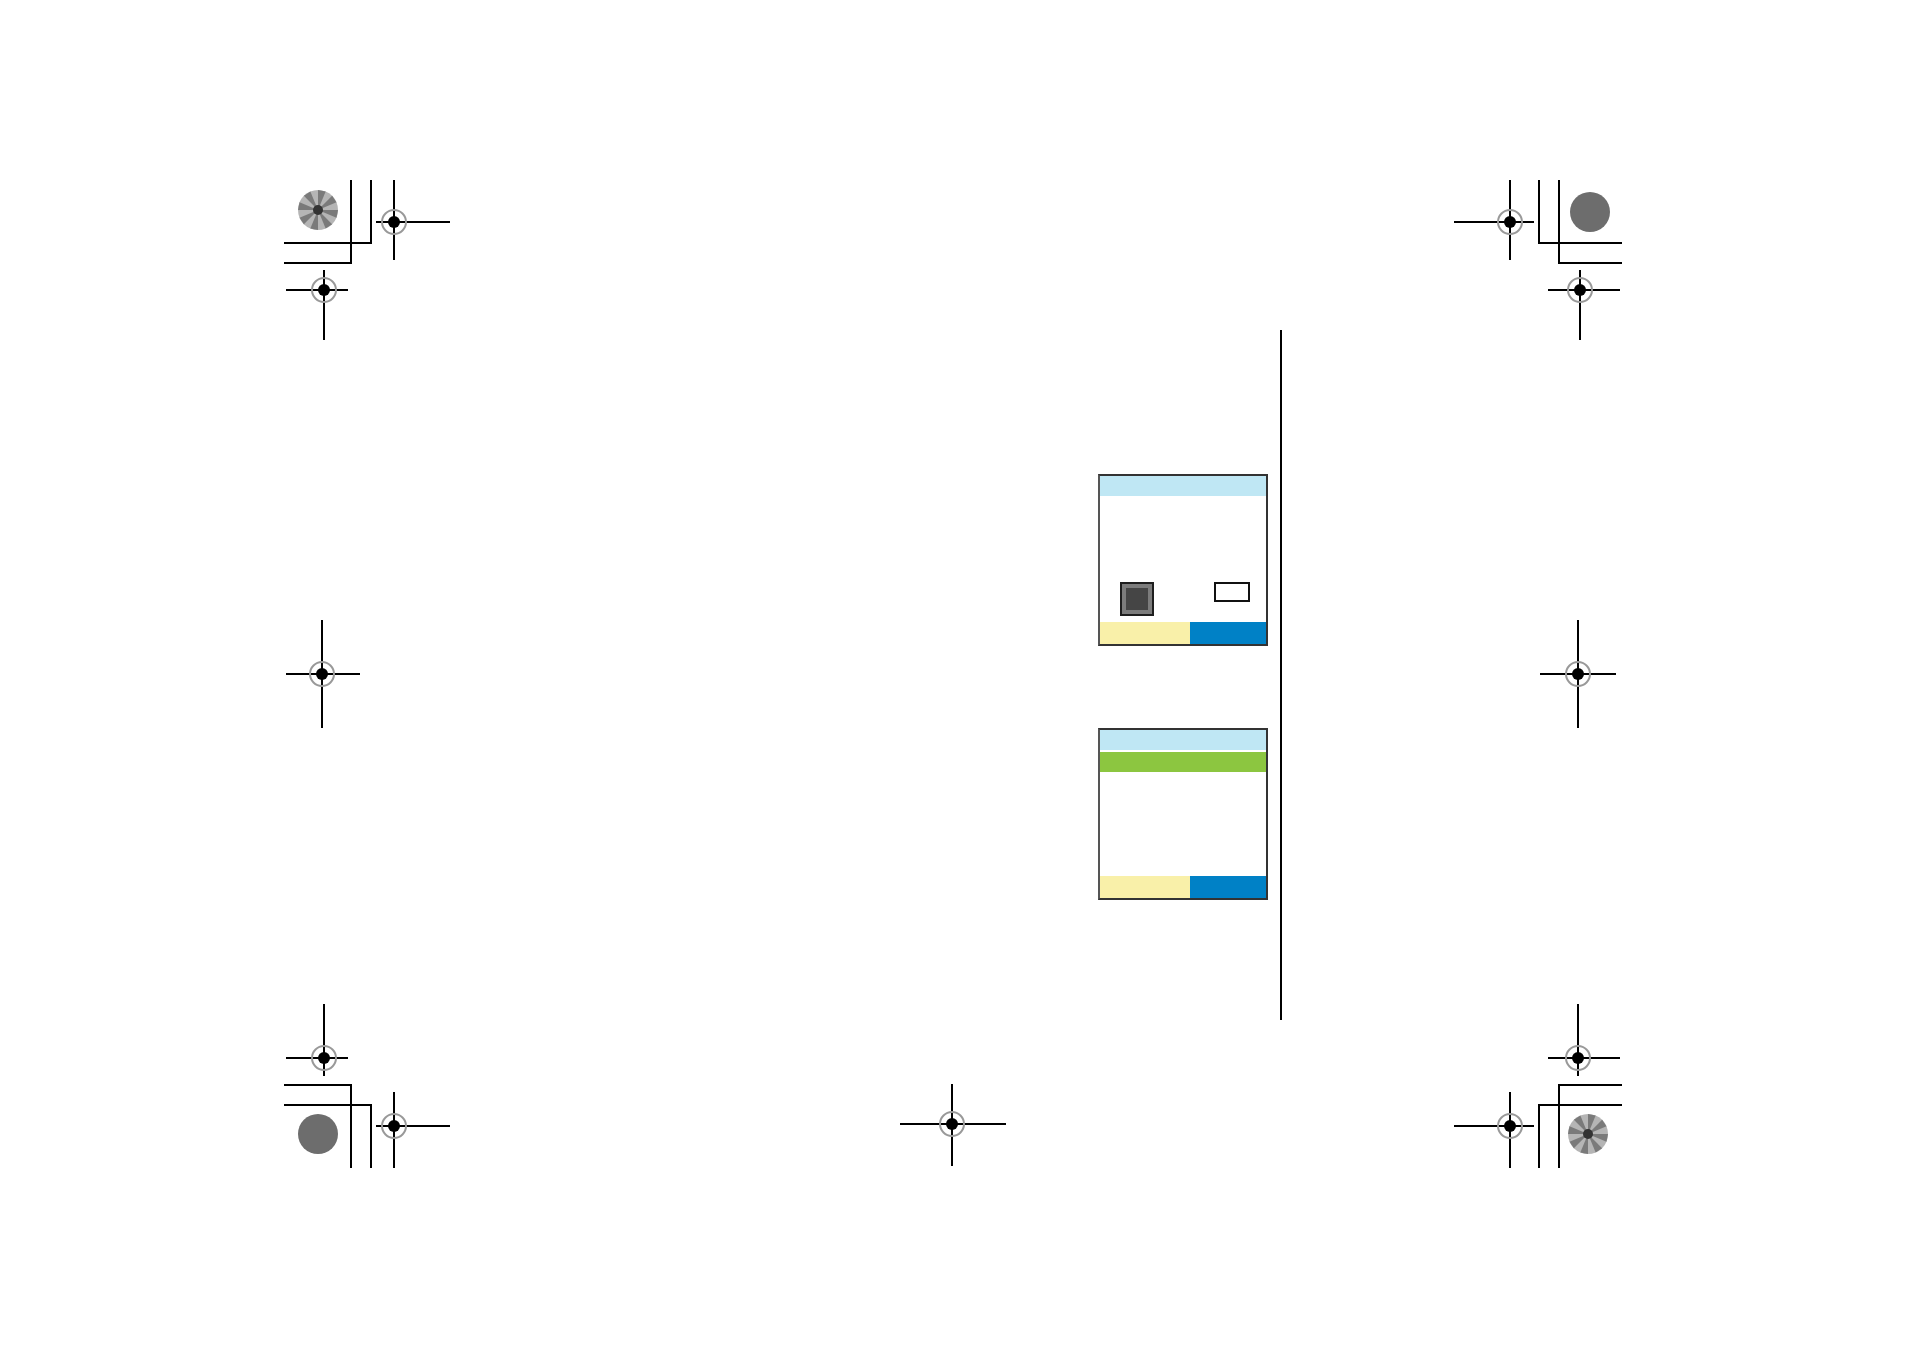 This screenshot has height=1348, width=1908. What do you see at coordinates (1145, 887) in the screenshot?
I see `left-softkey-button` at bounding box center [1145, 887].